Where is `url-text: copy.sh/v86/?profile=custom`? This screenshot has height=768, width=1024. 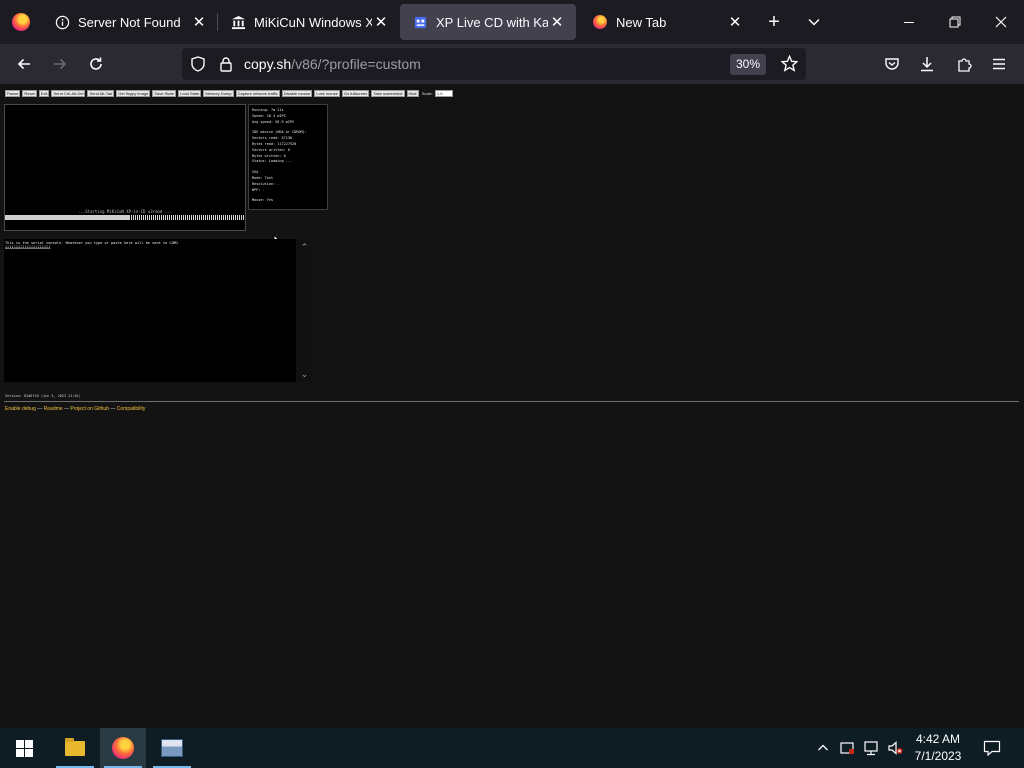
url-text: copy.sh/v86/?profile=custom is located at coordinates (332, 64).